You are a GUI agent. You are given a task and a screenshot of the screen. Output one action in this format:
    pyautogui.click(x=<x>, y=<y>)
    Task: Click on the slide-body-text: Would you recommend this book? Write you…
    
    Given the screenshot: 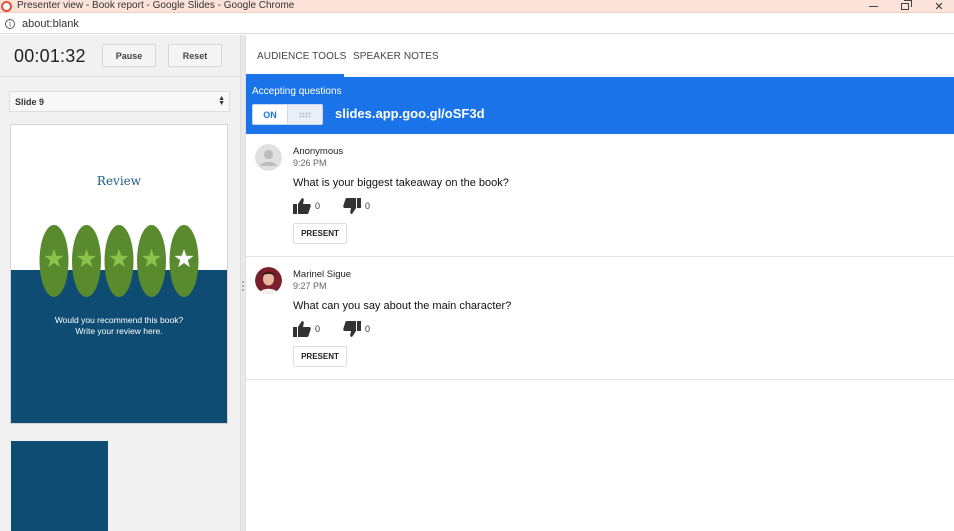 What is the action you would take?
    pyautogui.click(x=119, y=326)
    